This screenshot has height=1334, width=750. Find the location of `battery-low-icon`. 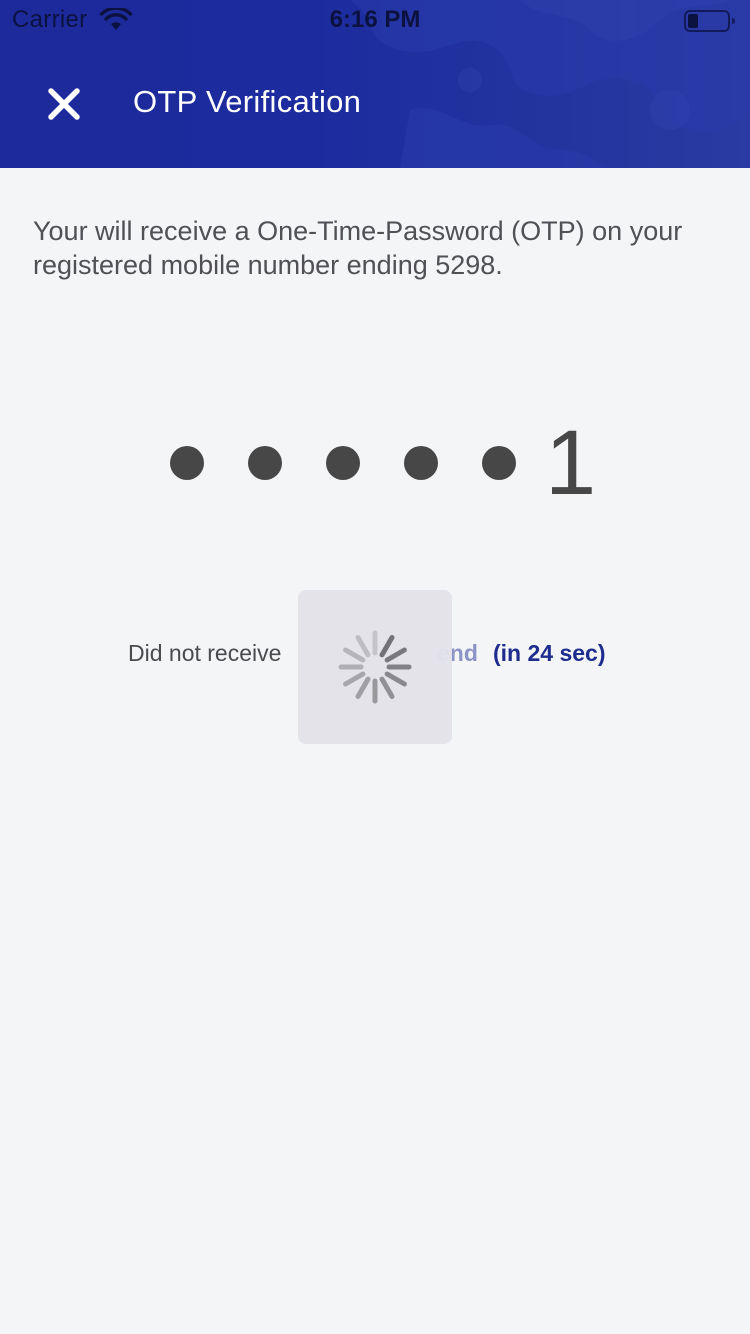

battery-low-icon is located at coordinates (709, 21).